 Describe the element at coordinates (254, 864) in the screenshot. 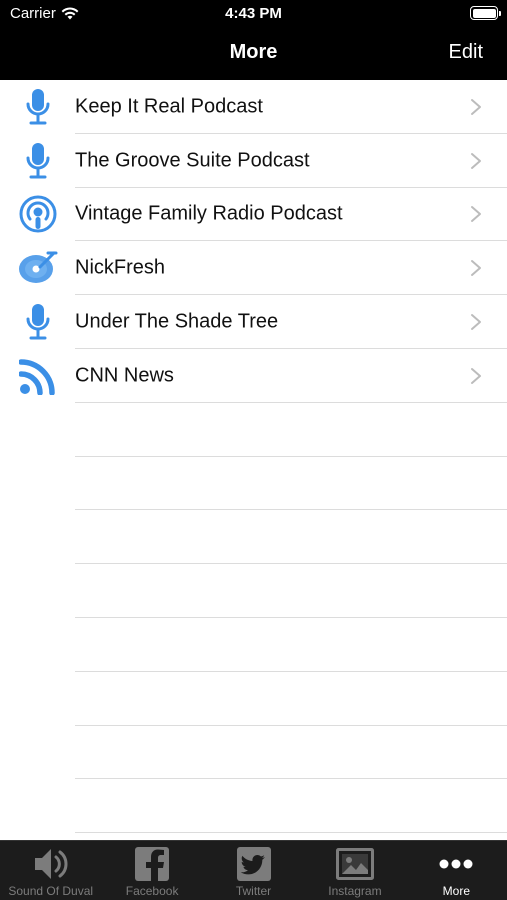

I see `twitter-icon` at that location.